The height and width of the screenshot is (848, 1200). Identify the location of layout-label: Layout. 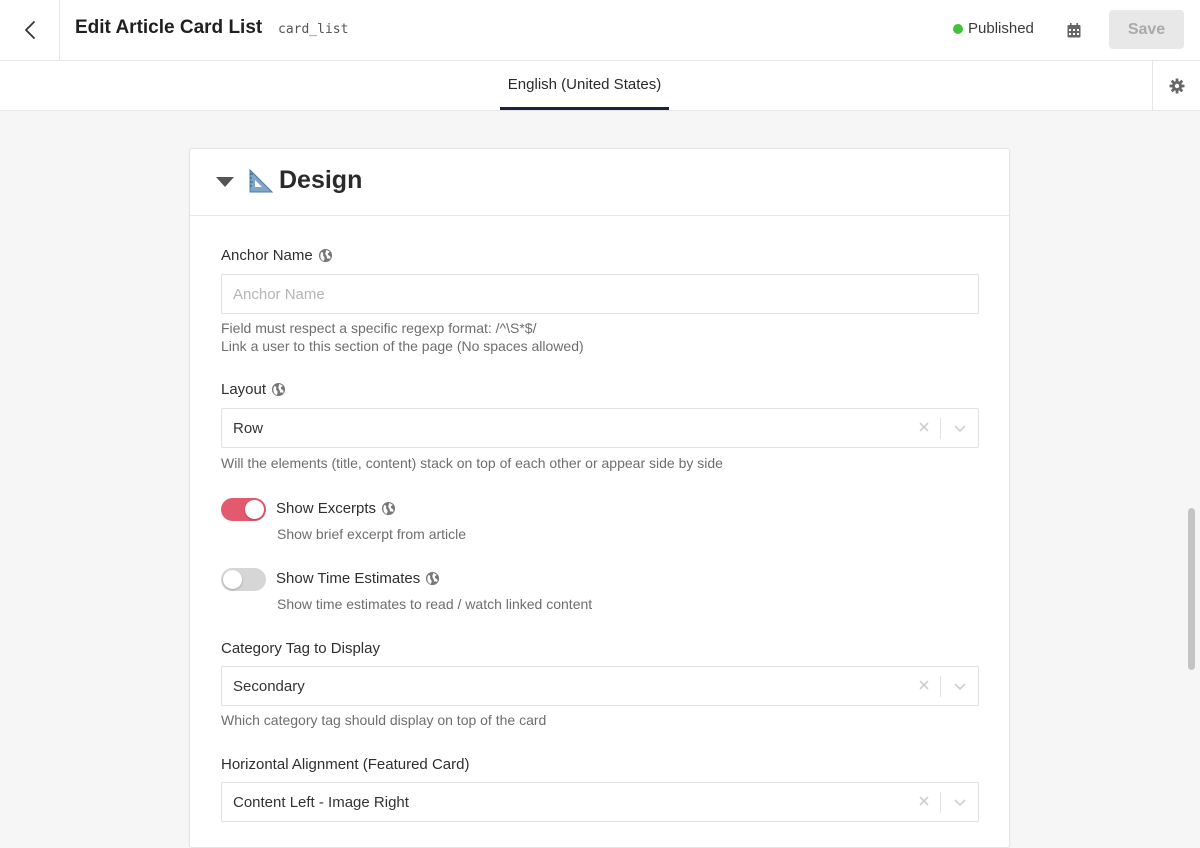
(244, 389).